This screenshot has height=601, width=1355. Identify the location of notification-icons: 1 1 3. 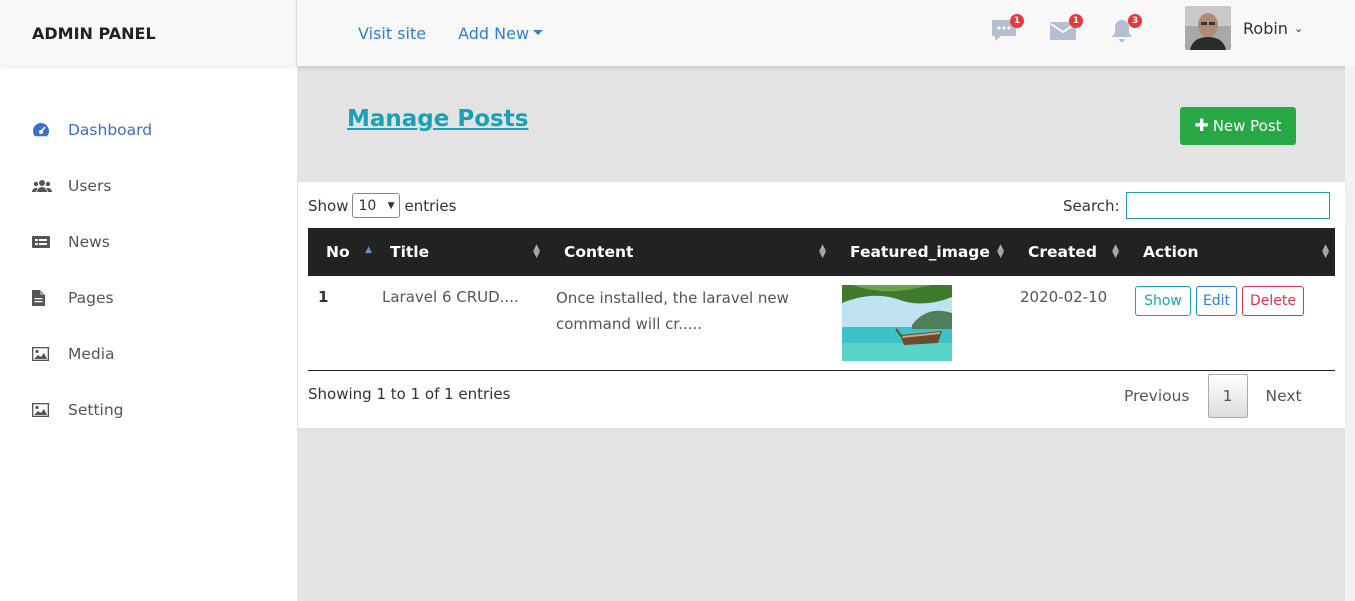
(1065, 33).